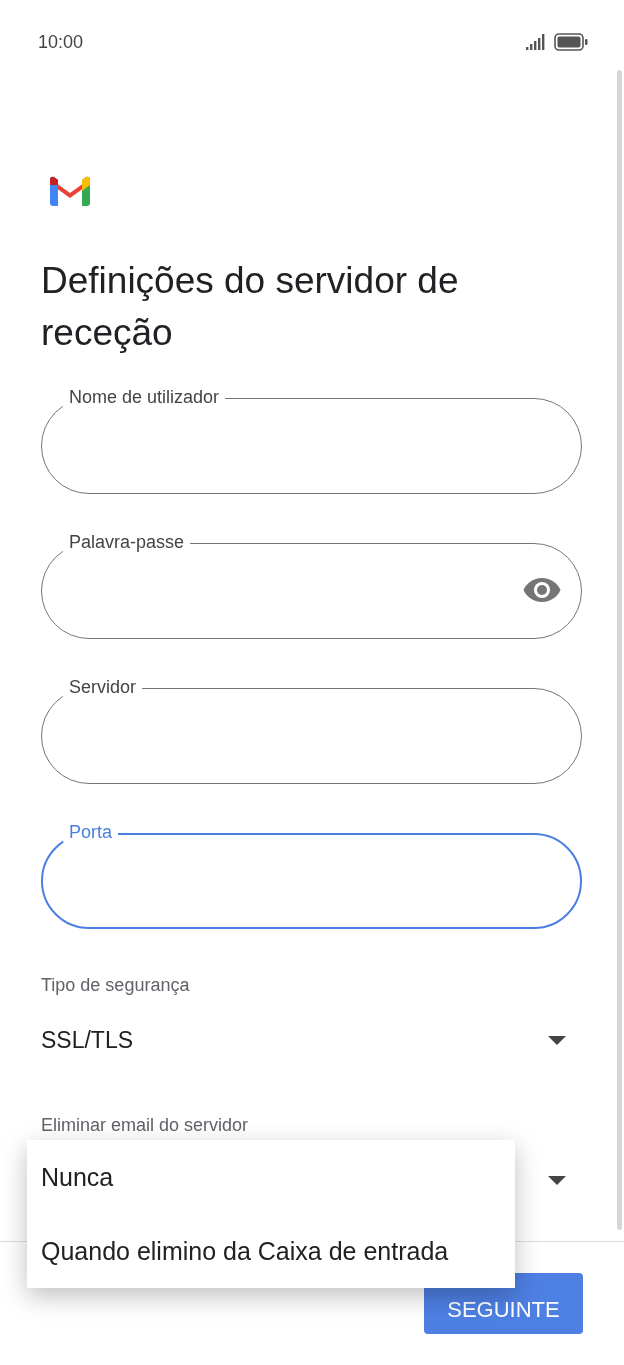  I want to click on dropdown-label: Eliminar email do servidor, so click(145, 1125).